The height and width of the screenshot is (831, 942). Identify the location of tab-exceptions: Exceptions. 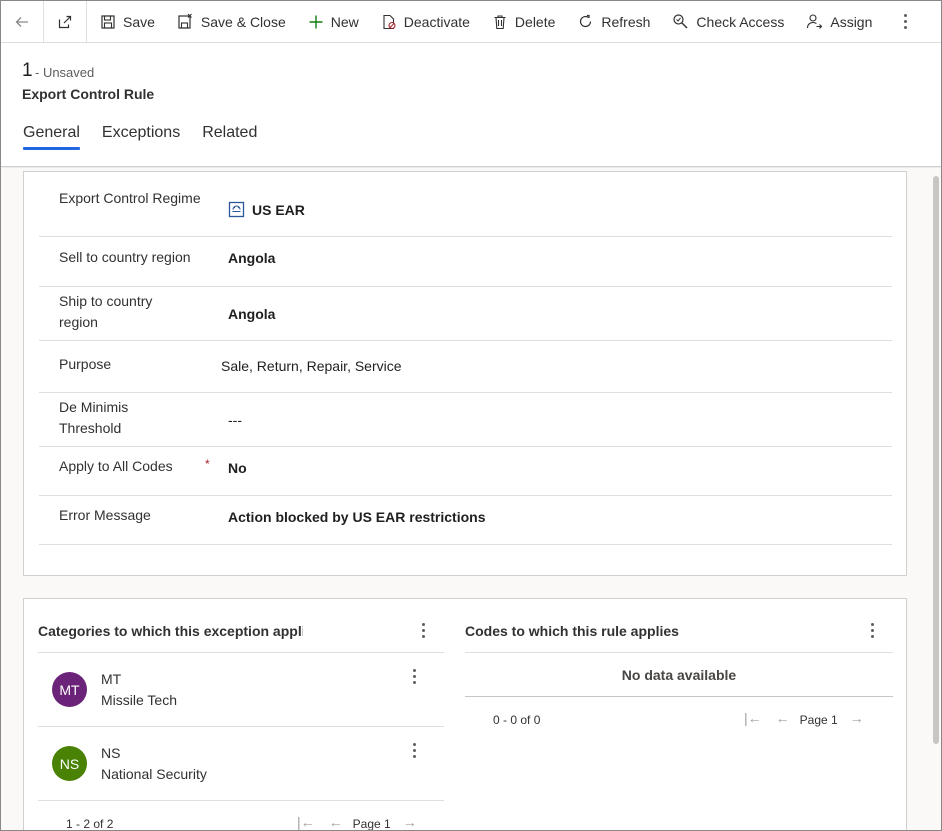
(141, 137).